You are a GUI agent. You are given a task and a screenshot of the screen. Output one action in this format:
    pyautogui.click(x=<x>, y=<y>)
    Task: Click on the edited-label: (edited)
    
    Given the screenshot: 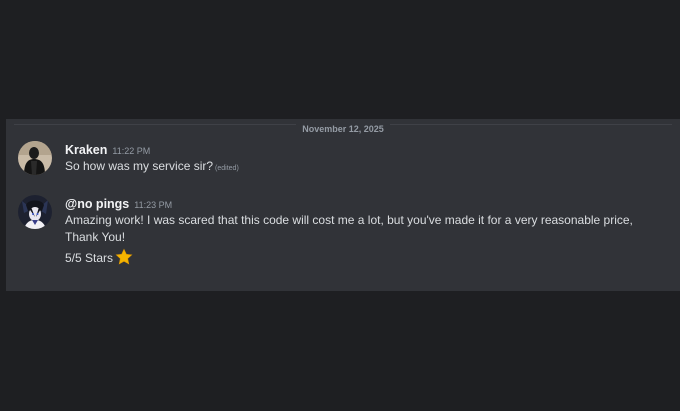 What is the action you would take?
    pyautogui.click(x=227, y=168)
    